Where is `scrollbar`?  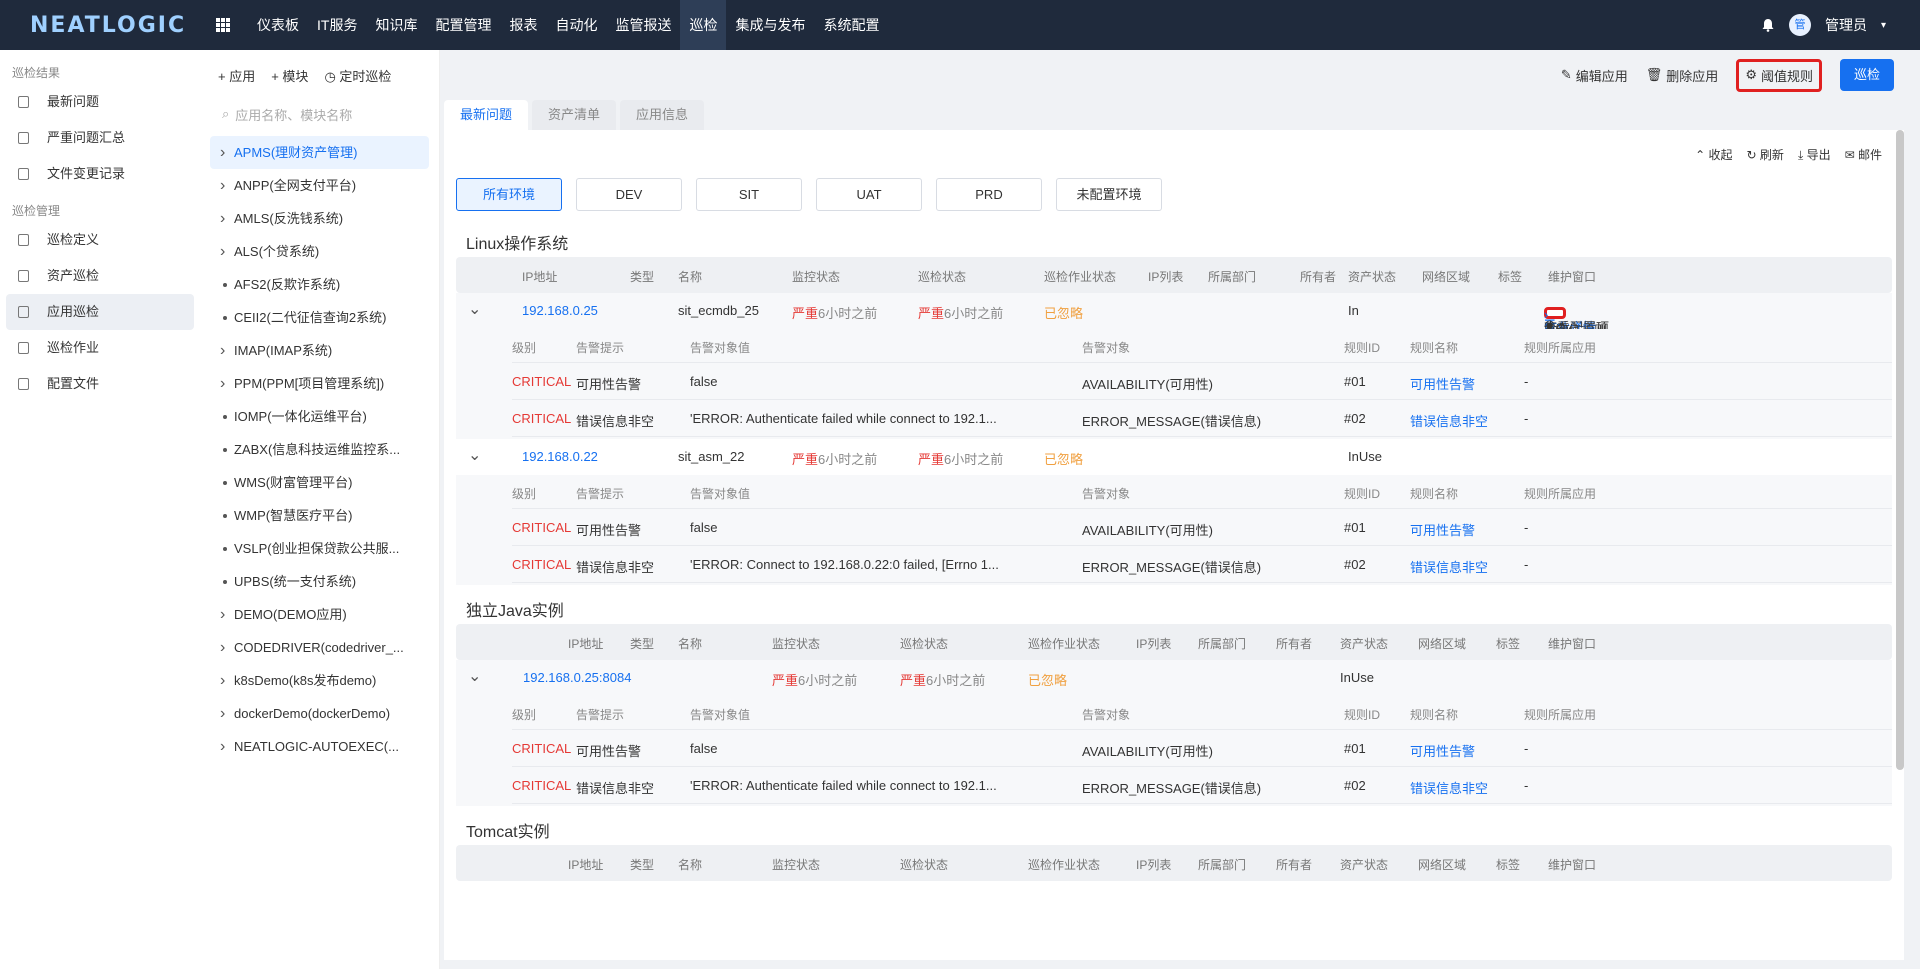
scrollbar is located at coordinates (1900, 450).